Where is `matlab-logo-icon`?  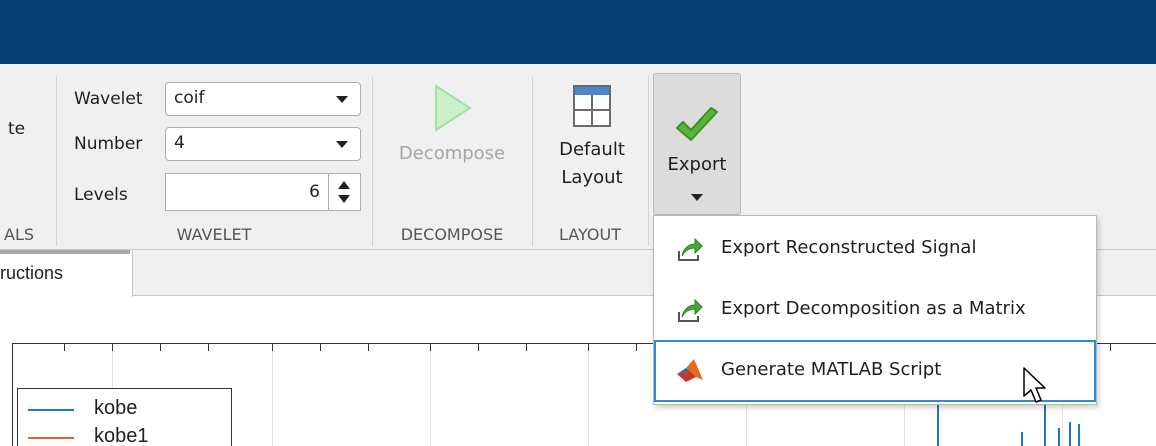 matlab-logo-icon is located at coordinates (690, 370).